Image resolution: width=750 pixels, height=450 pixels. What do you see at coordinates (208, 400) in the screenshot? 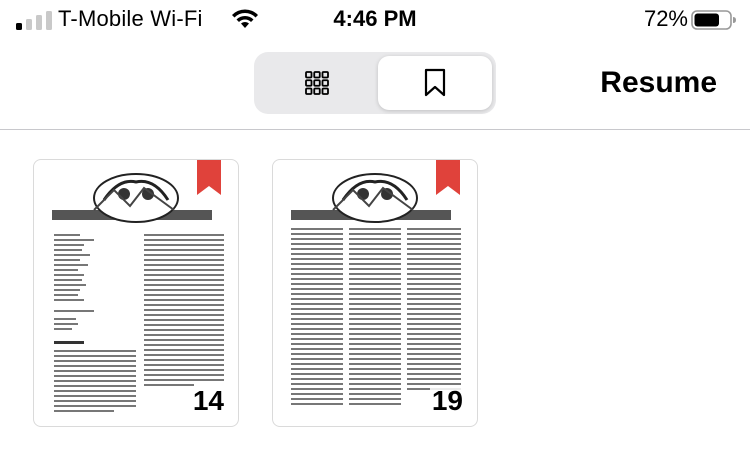
I see `page-number: 14` at bounding box center [208, 400].